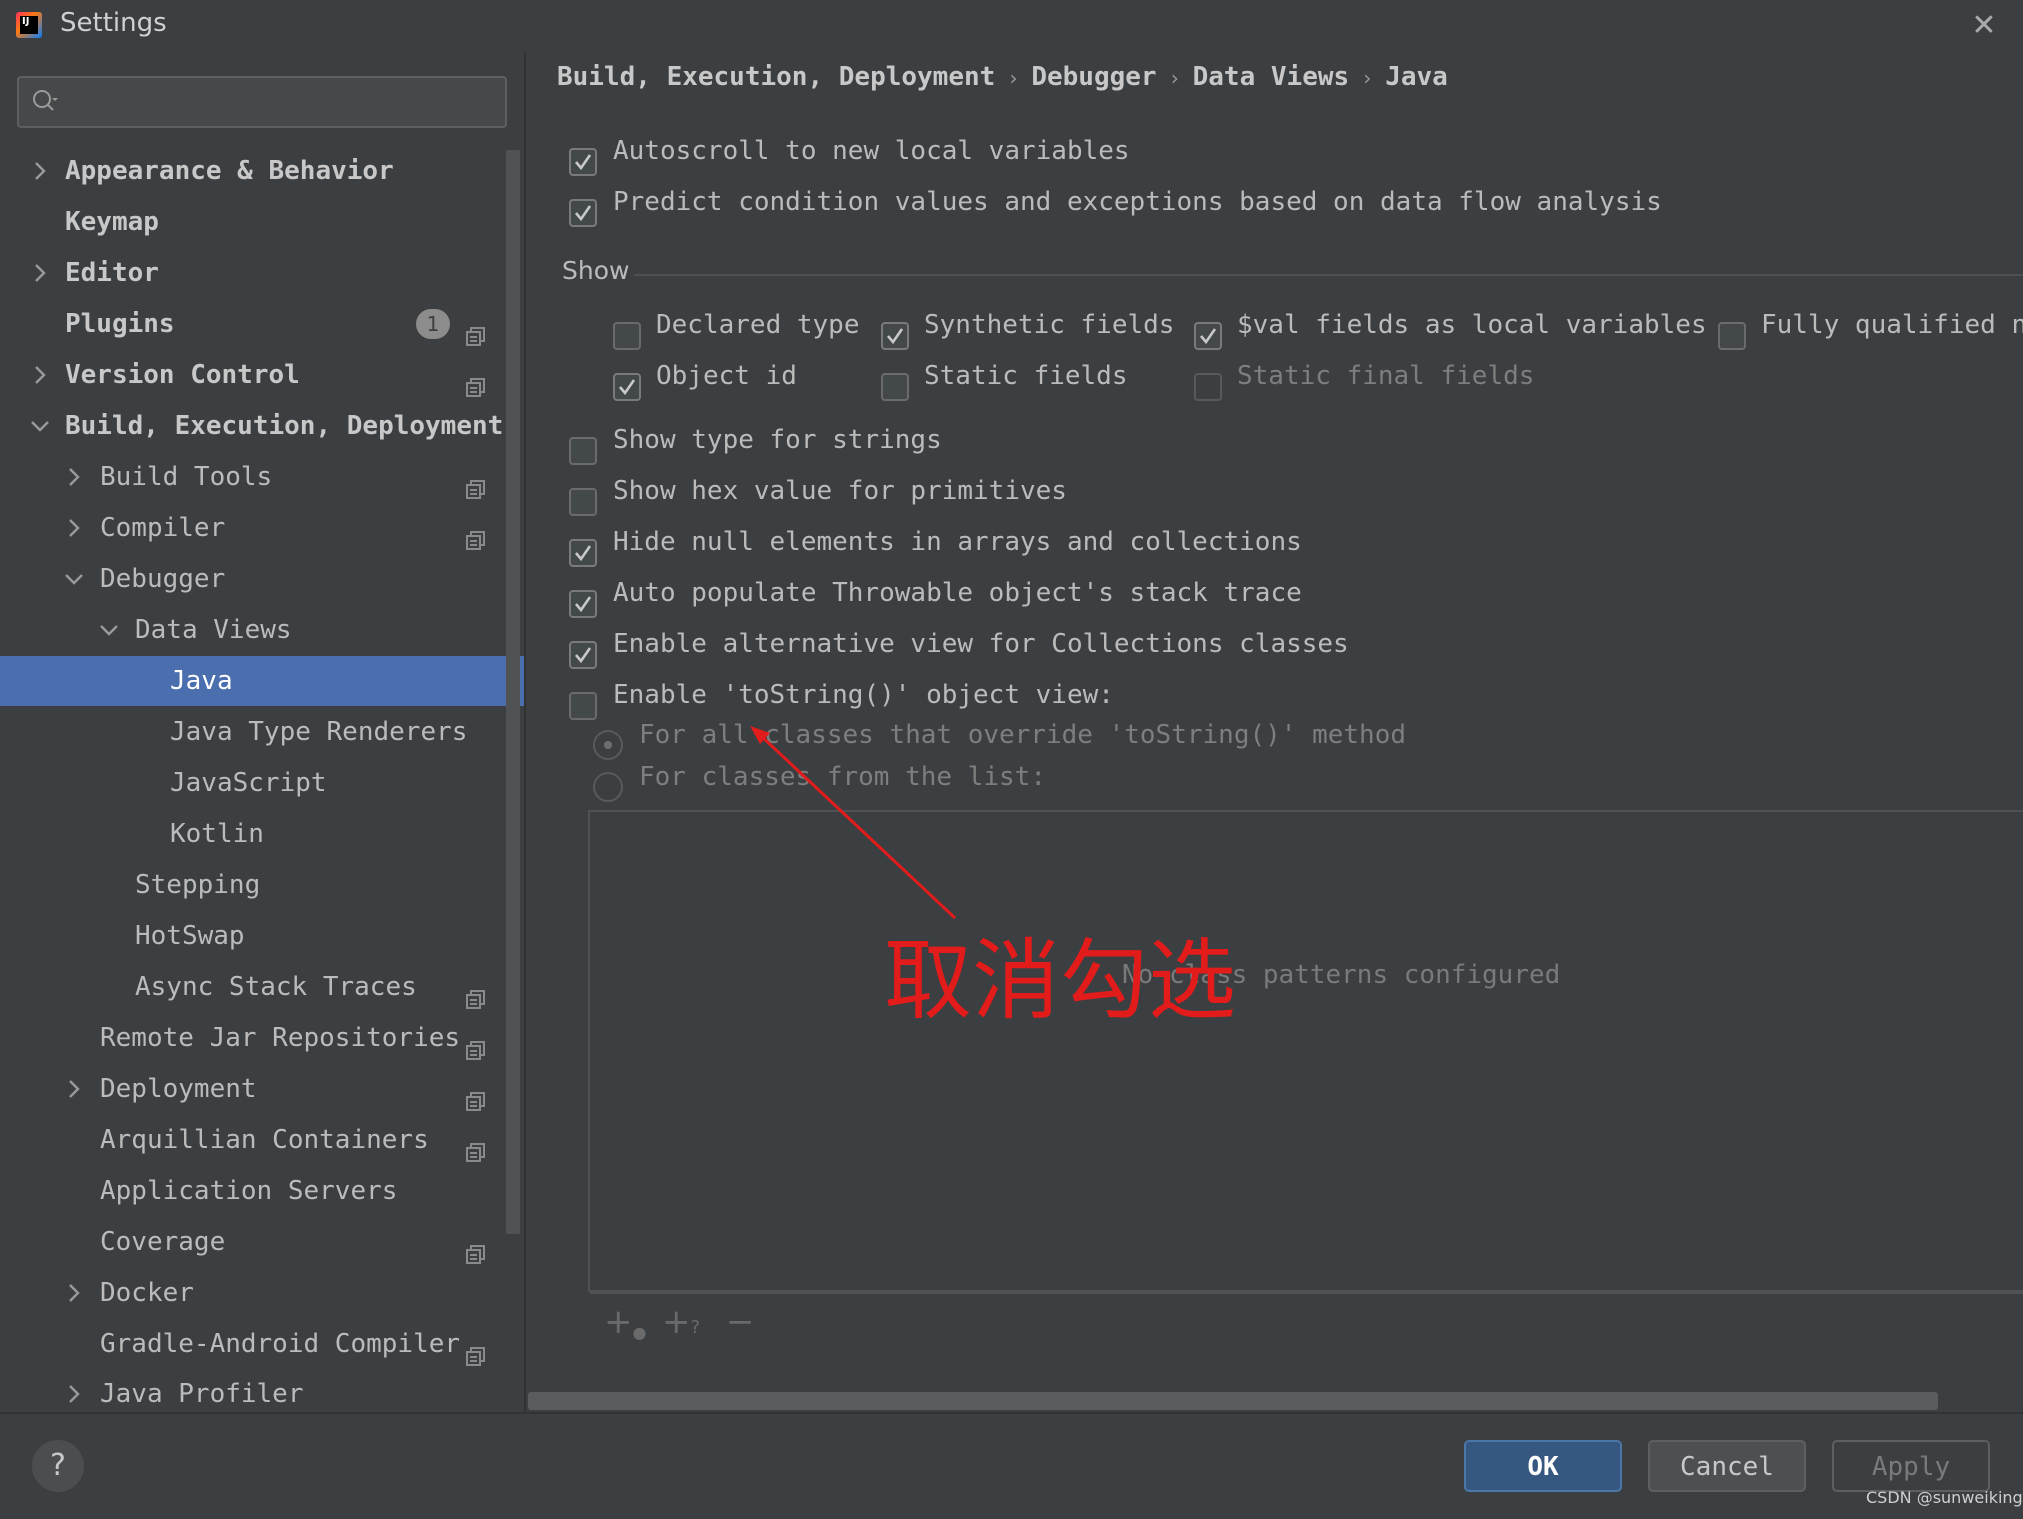  I want to click on sidebar-item-java: Java, so click(262, 681).